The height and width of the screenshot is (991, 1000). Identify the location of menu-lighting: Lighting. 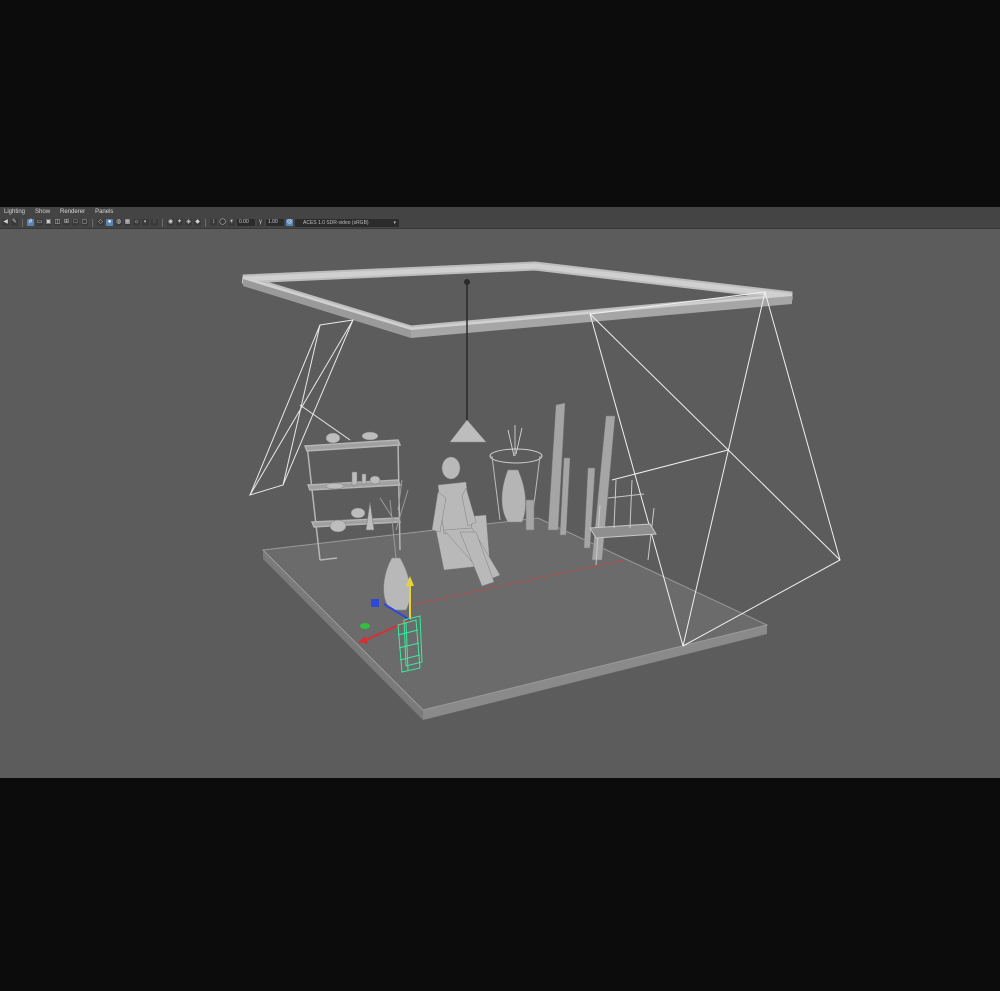
(15, 212).